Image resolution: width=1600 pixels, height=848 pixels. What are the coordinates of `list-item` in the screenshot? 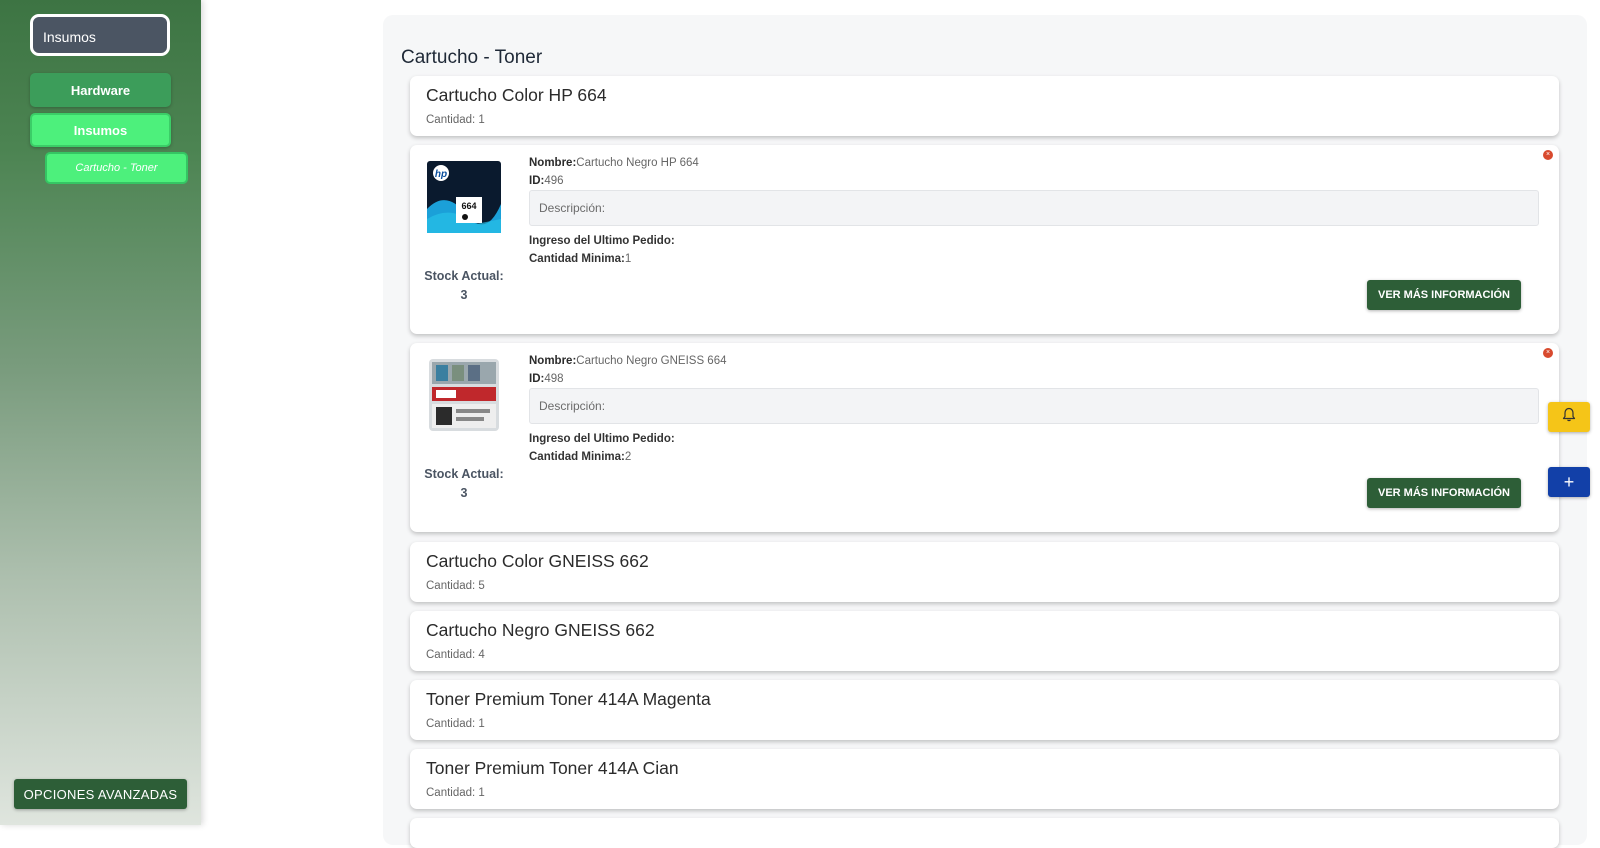 It's located at (984, 833).